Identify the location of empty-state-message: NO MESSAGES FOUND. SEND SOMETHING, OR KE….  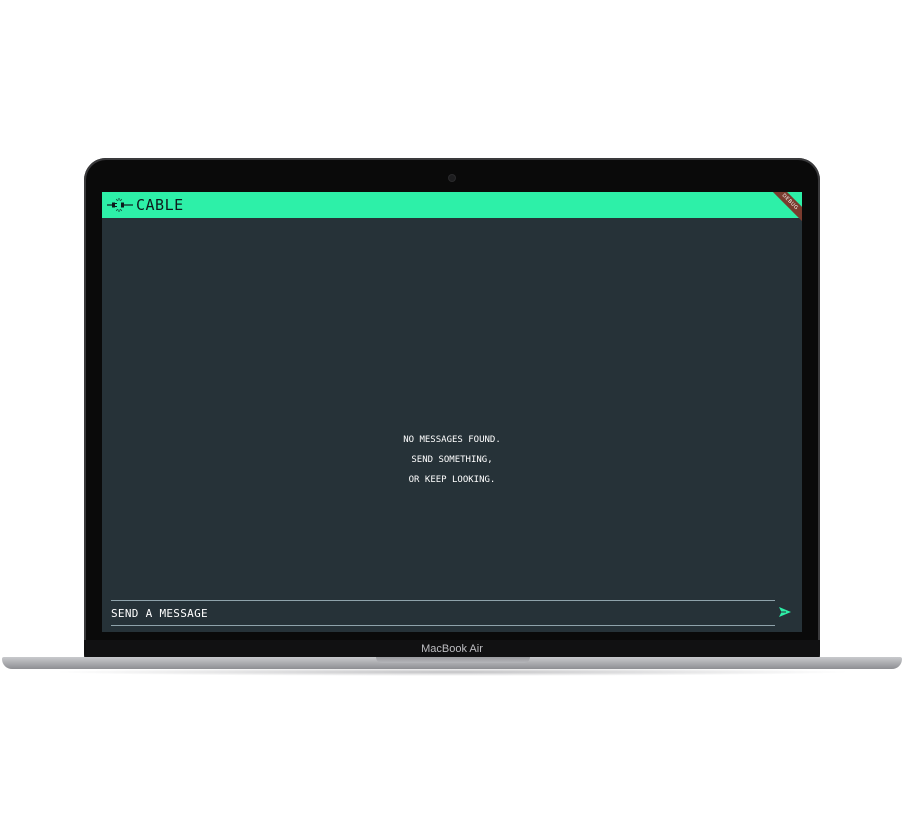
(452, 460).